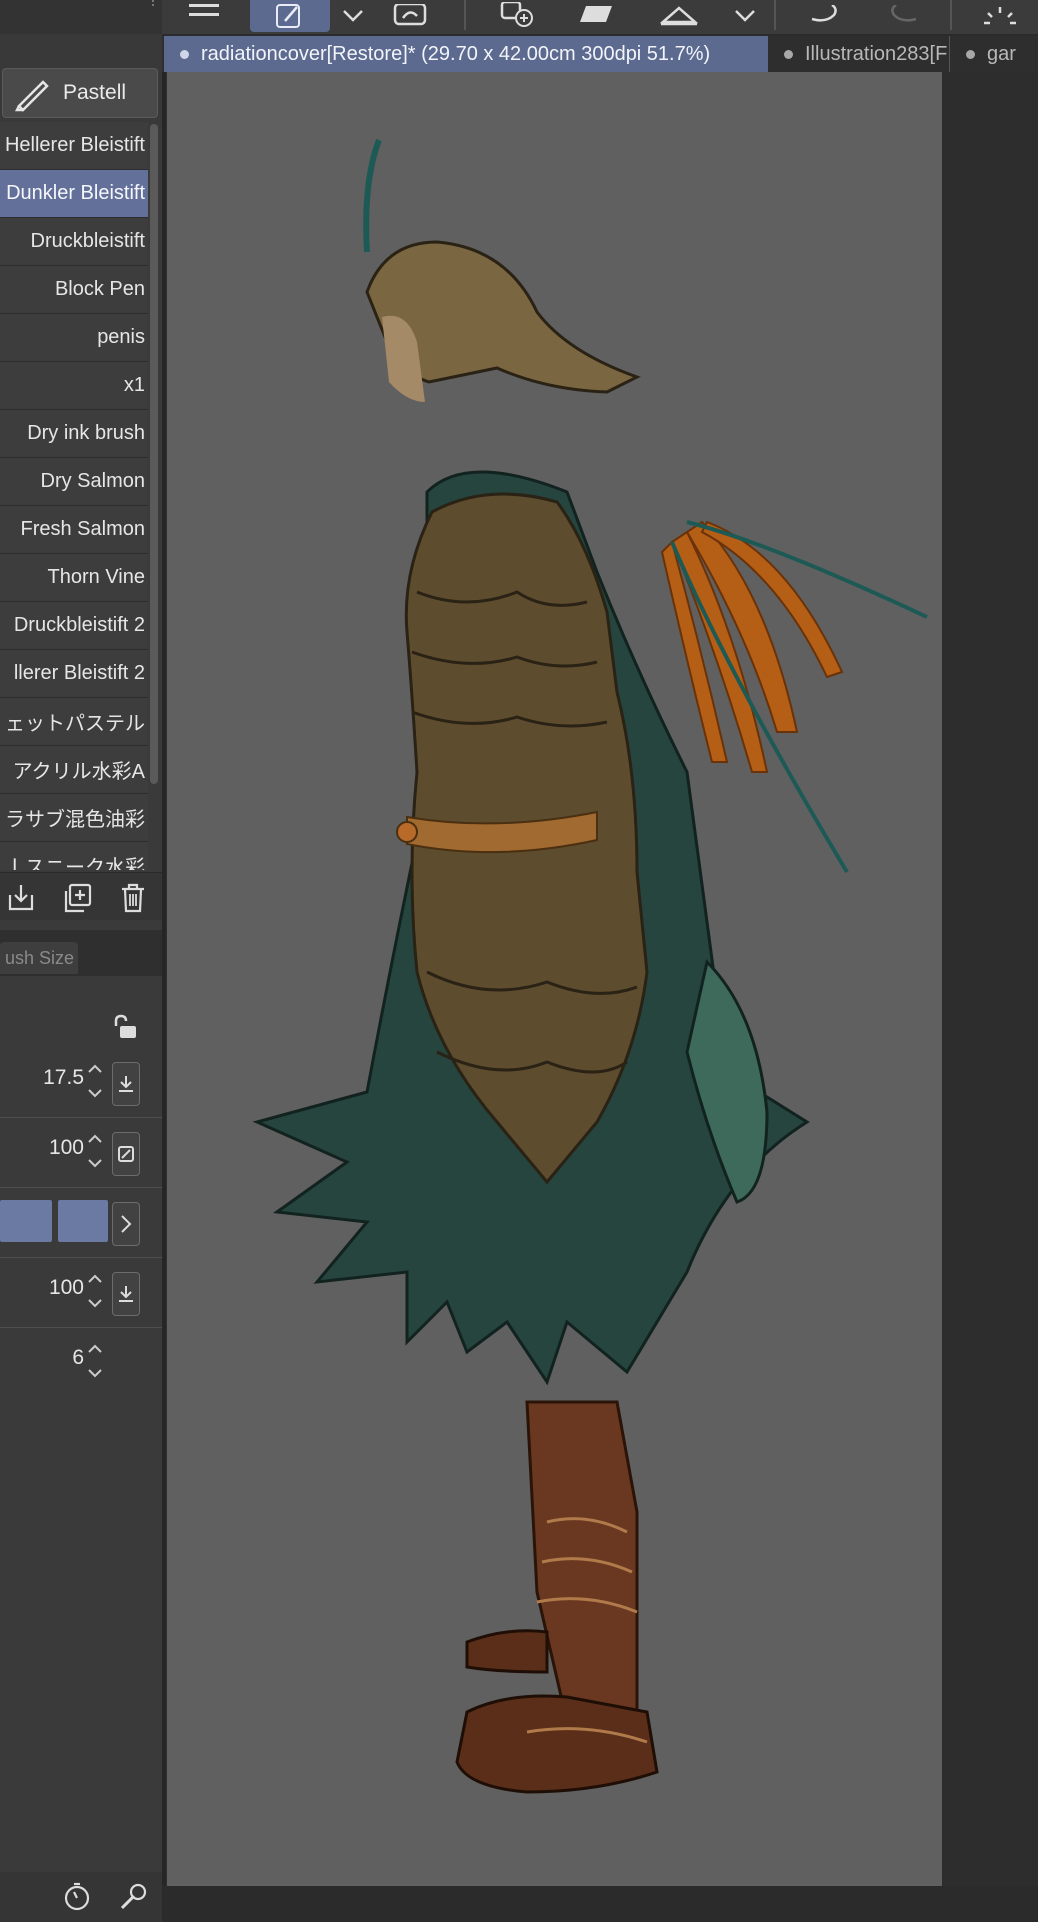 The image size is (1038, 1922). I want to click on stabilization-value: 6, so click(78, 1358).